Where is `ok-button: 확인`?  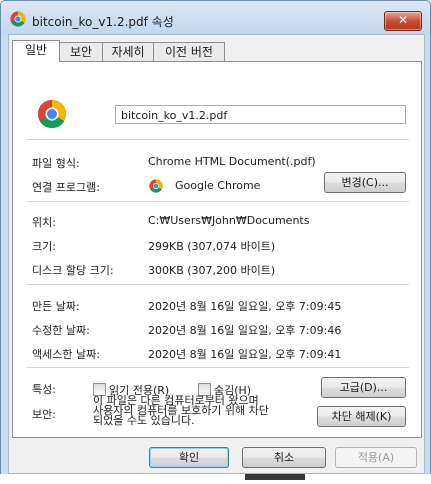 ok-button: 확인 is located at coordinates (189, 457).